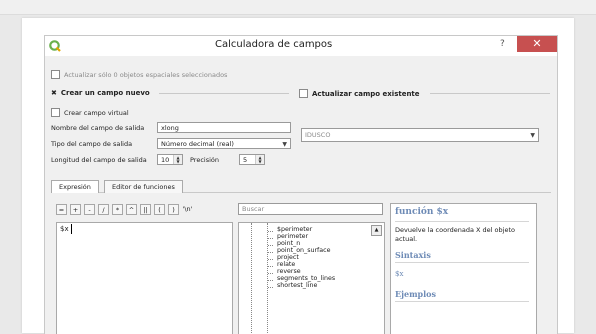  I want to click on help-syntax-value: $x, so click(399, 274).